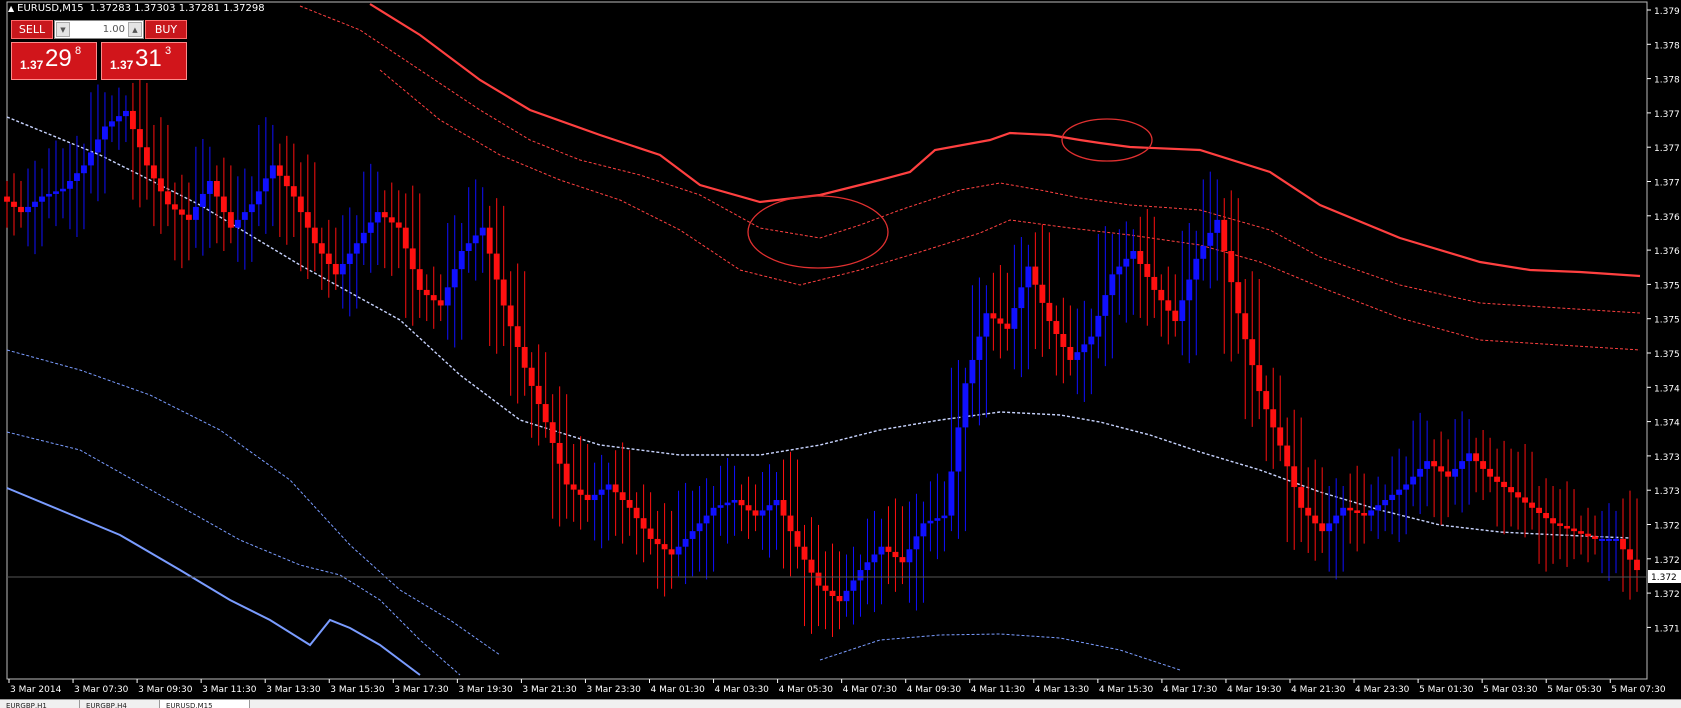 This screenshot has width=1681, height=708. What do you see at coordinates (166, 29) in the screenshot?
I see `buy-button: BUY` at bounding box center [166, 29].